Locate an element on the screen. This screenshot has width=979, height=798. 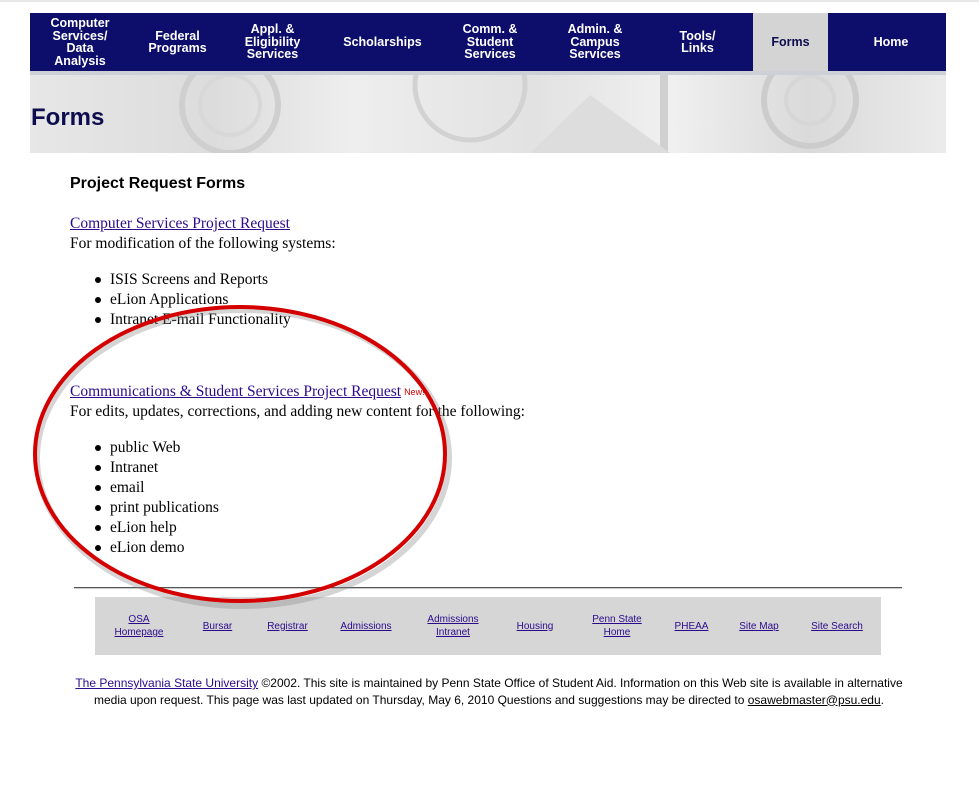
banner-architecture-image is located at coordinates (519, 114).